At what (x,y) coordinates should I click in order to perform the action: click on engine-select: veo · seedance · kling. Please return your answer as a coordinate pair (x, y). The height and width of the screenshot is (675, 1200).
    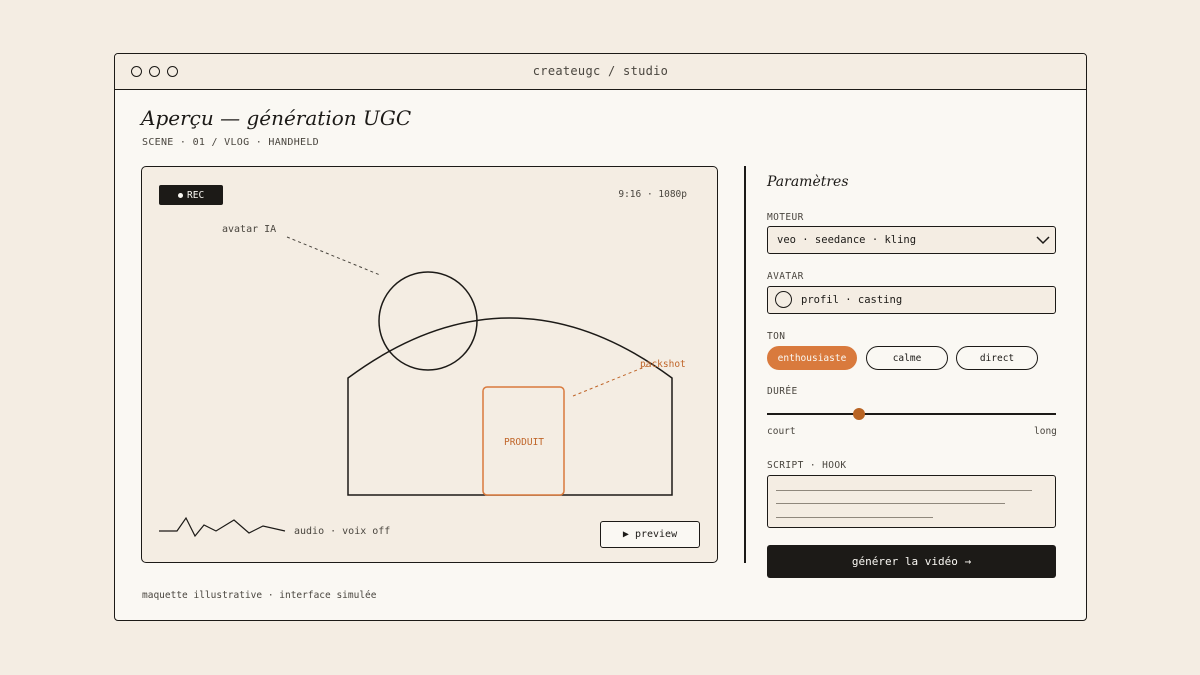
    Looking at the image, I should click on (911, 240).